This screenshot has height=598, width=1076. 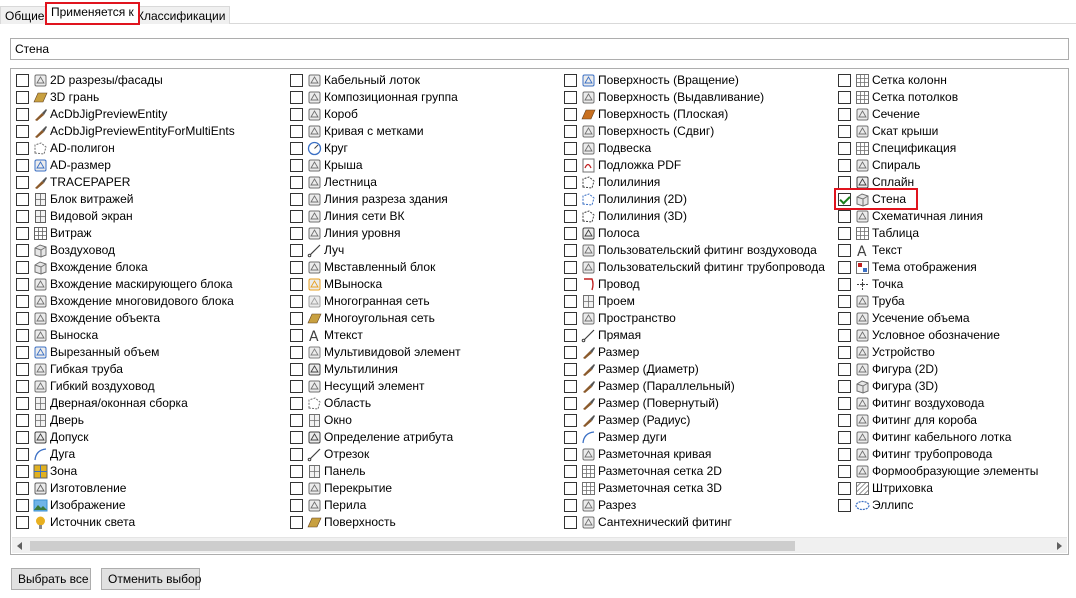 What do you see at coordinates (951, 97) in the screenshot?
I see `list-item: Сетка потолков` at bounding box center [951, 97].